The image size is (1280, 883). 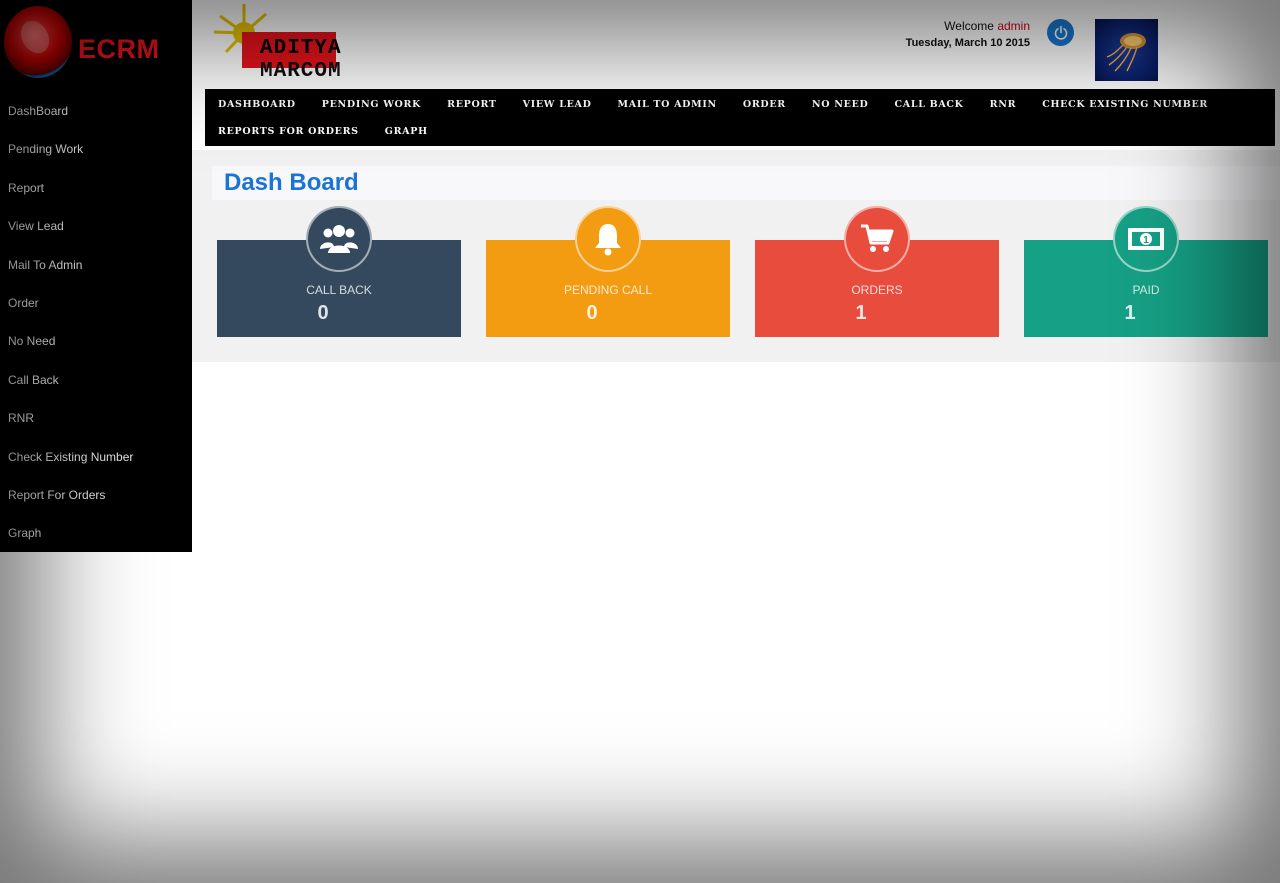 I want to click on card-call-back: CALL BACK 0, so click(x=339, y=271).